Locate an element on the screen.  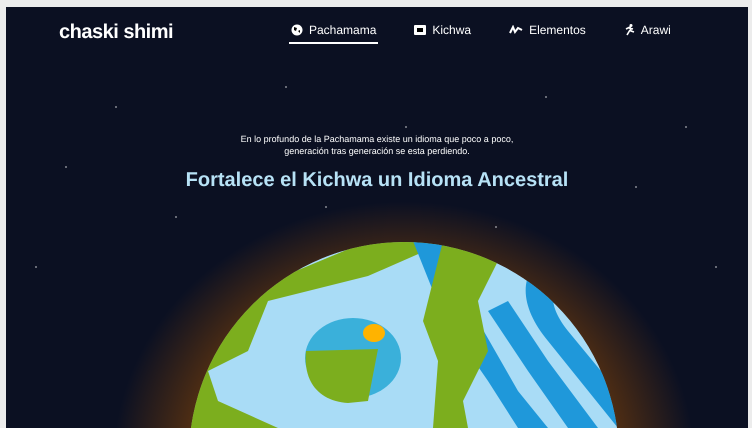
card-icon is located at coordinates (420, 29).